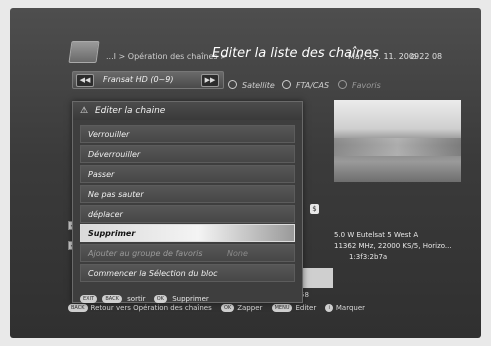 The height and width of the screenshot is (346, 491). I want to click on channel-selector: ◀◀ Fransat HD (0~9) ▶▶, so click(148, 80).